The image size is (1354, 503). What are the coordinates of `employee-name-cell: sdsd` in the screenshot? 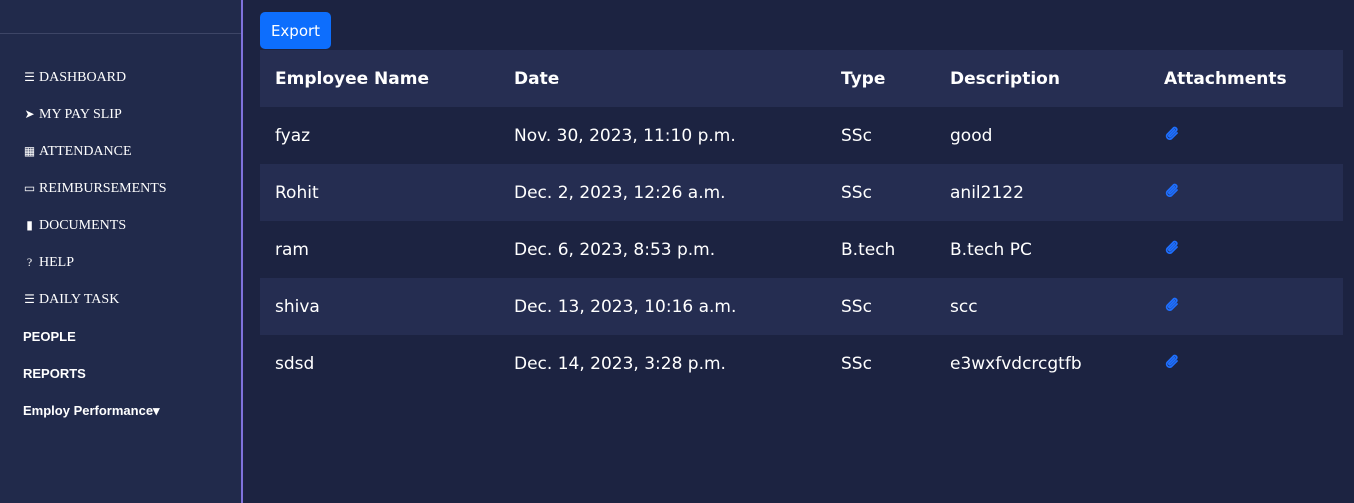 It's located at (295, 363).